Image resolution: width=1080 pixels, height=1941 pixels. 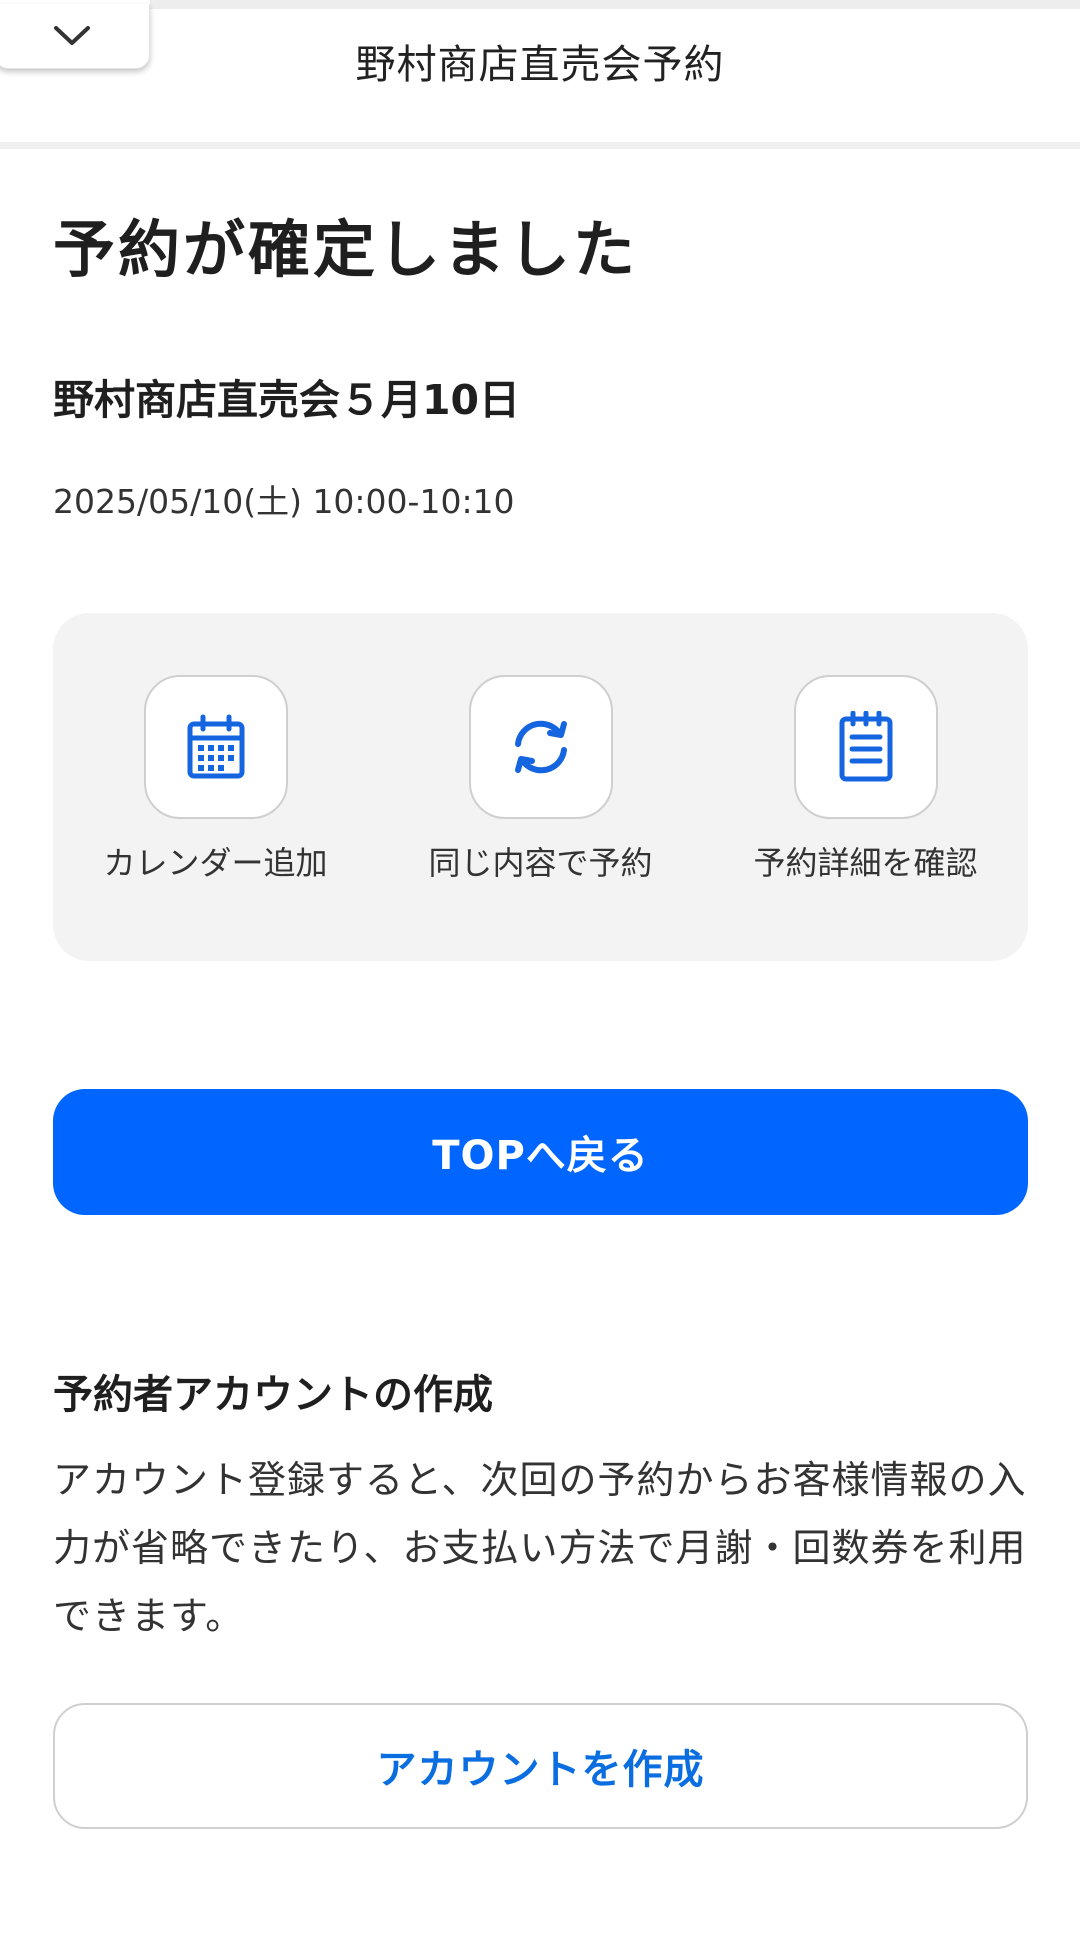 What do you see at coordinates (215, 863) in the screenshot?
I see `add-calendar-label: カレンダー追加` at bounding box center [215, 863].